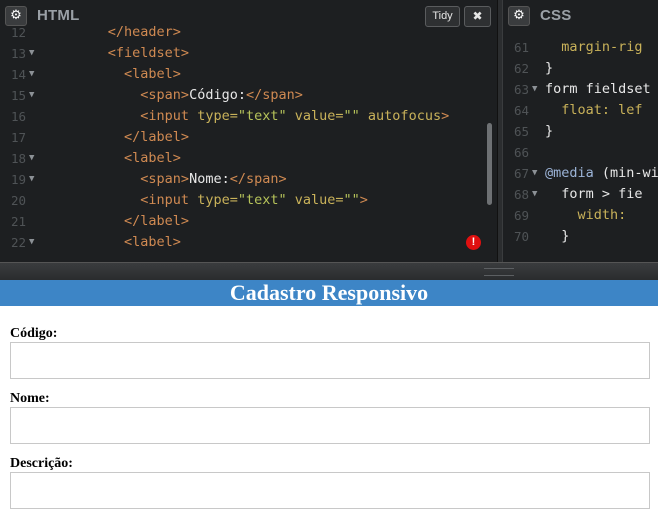  What do you see at coordinates (254, 200) in the screenshot?
I see `code-text: <input type="text" value="">` at bounding box center [254, 200].